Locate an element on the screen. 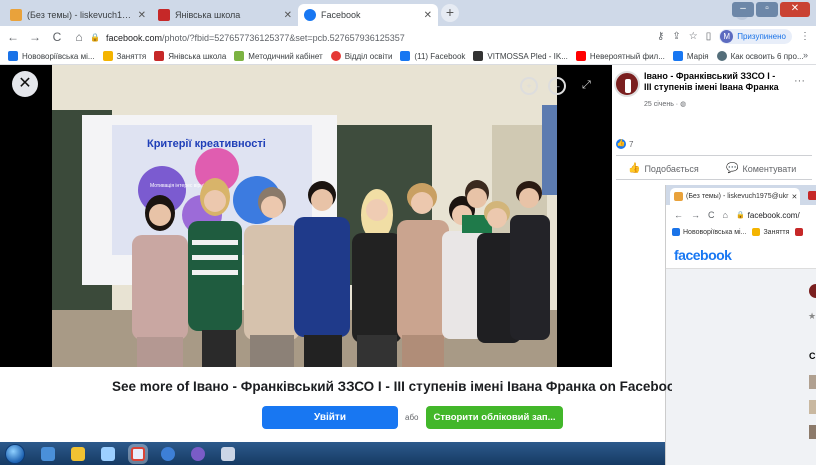  bookmark-3: Методичний кабінет is located at coordinates (278, 56).